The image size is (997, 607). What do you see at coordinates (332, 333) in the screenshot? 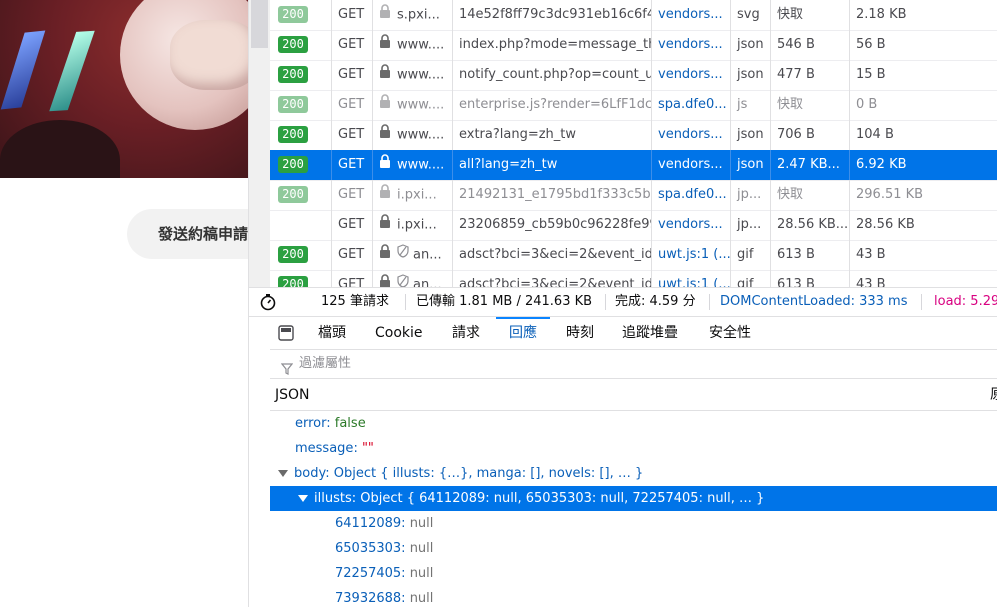
I see `tab-headers: 檔頭` at bounding box center [332, 333].